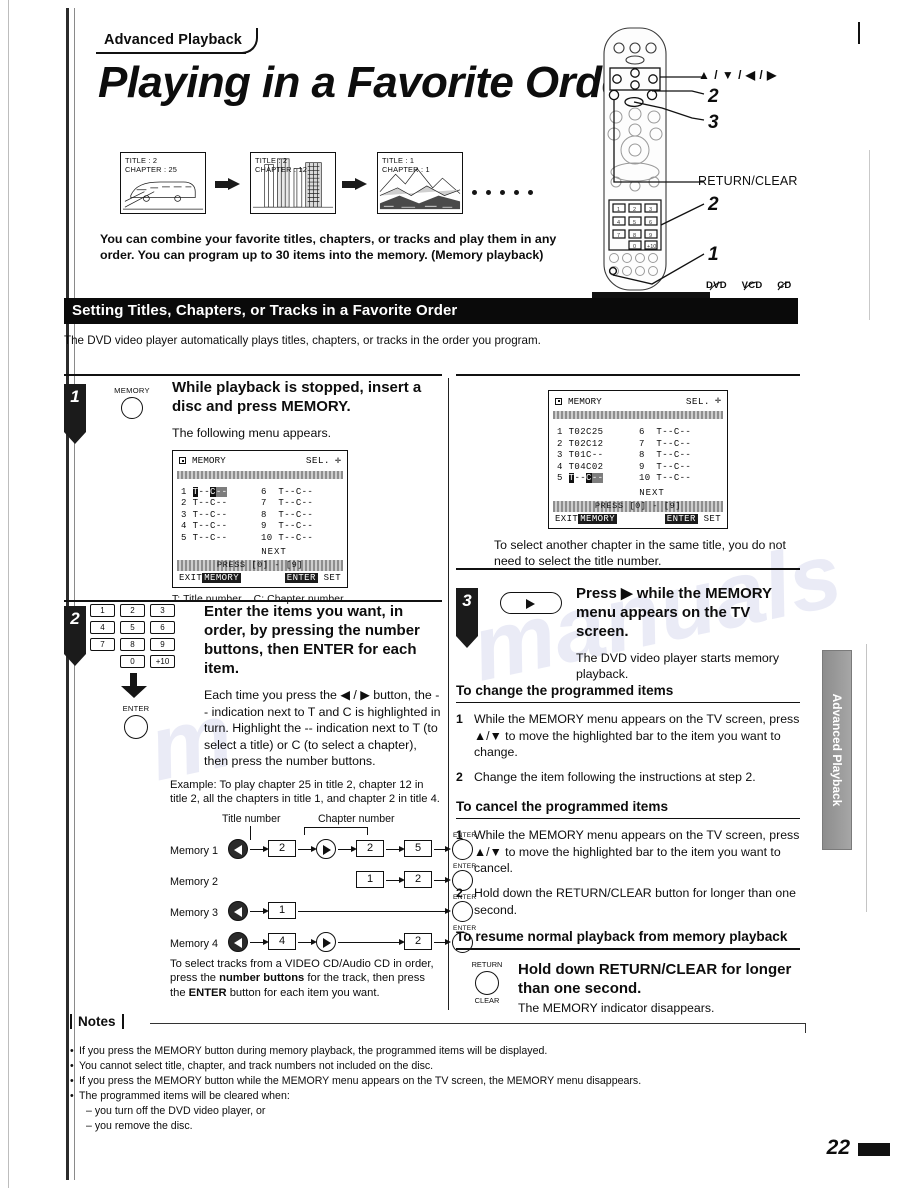  What do you see at coordinates (238, 848) in the screenshot?
I see `left-arrow-button-1-icon` at bounding box center [238, 848].